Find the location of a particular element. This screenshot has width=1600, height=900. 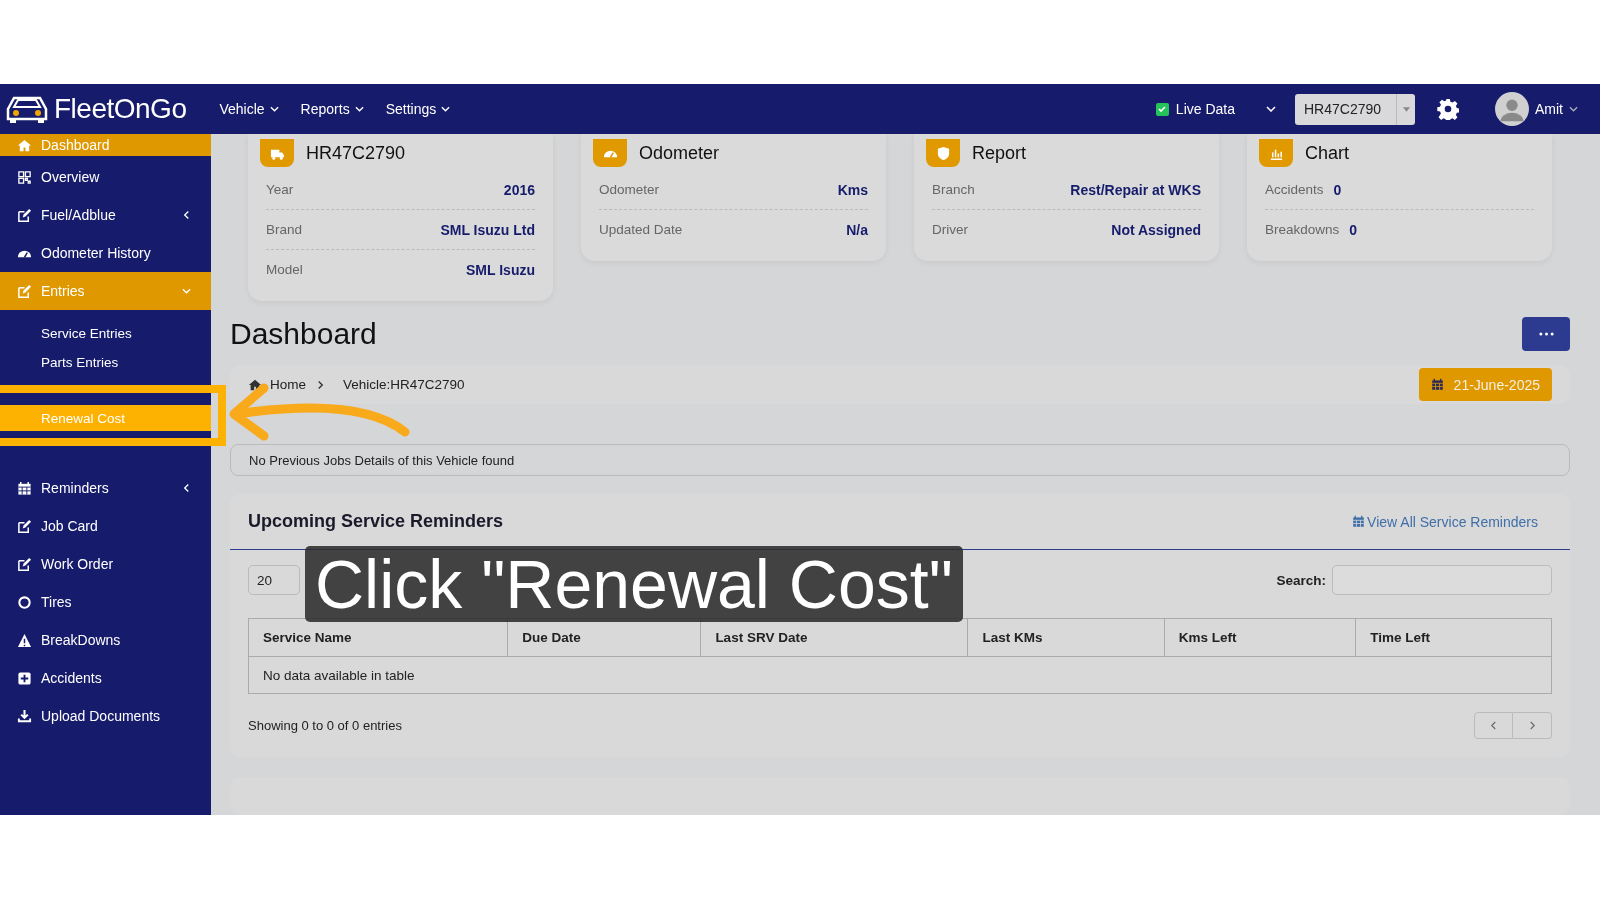

live-data-label: Live Data is located at coordinates (1205, 109).